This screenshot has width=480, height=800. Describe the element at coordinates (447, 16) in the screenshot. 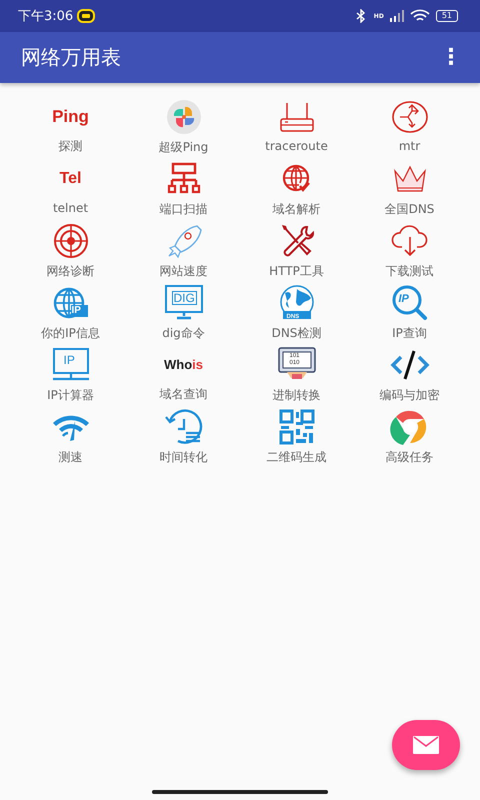

I see `battery-icon: 51` at that location.